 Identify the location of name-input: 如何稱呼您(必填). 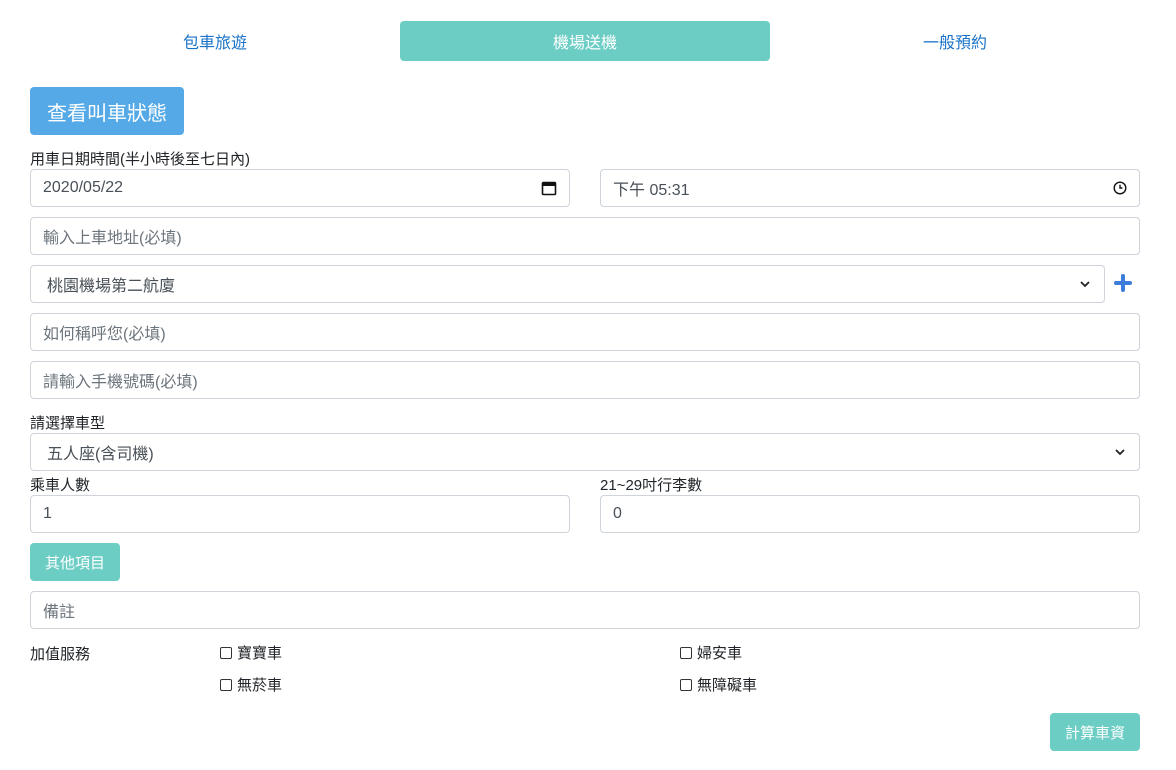
(585, 332).